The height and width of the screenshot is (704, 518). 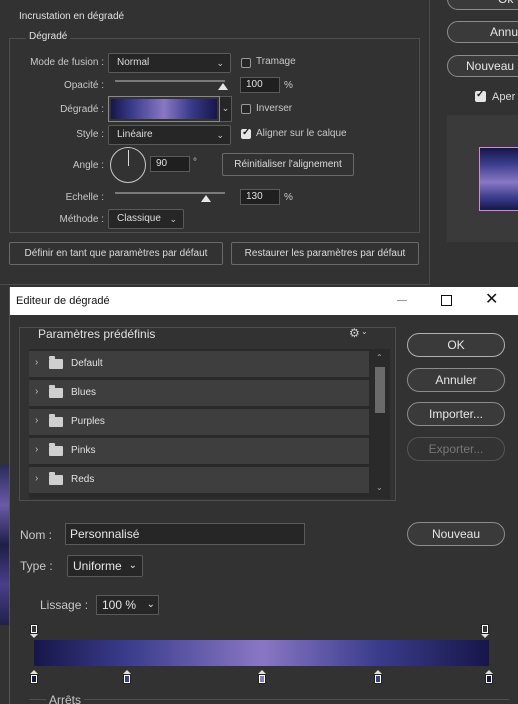 I want to click on preview-box, so click(x=482, y=178).